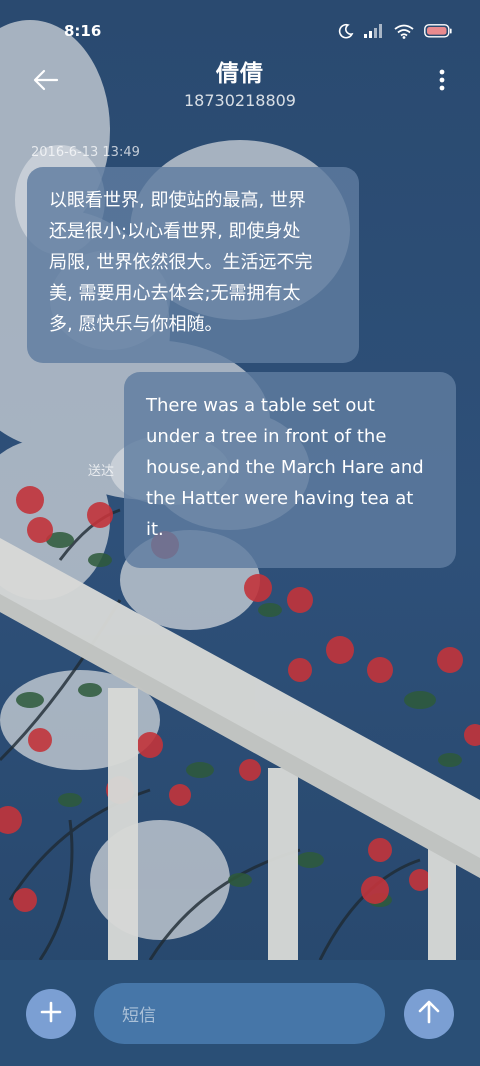 Image resolution: width=480 pixels, height=1066 pixels. What do you see at coordinates (266, 436) in the screenshot?
I see `message-line: under a tree in front of the` at bounding box center [266, 436].